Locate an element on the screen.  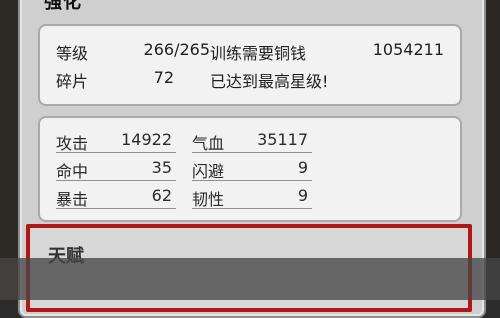
stat-label-crit: 暴击 is located at coordinates (72, 199).